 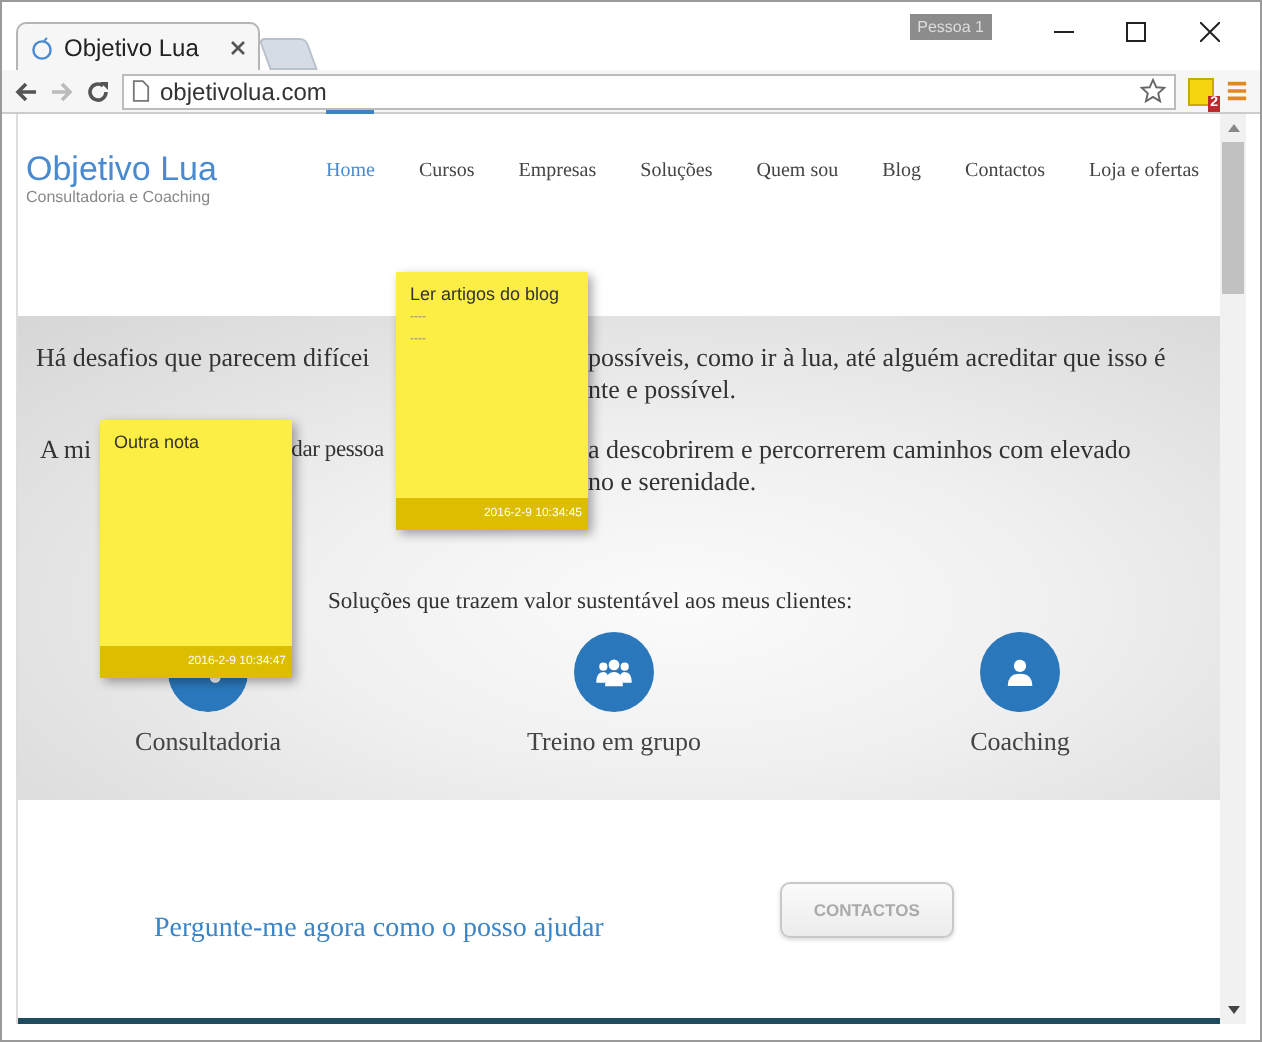 I want to click on close-icon, so click(x=1210, y=32).